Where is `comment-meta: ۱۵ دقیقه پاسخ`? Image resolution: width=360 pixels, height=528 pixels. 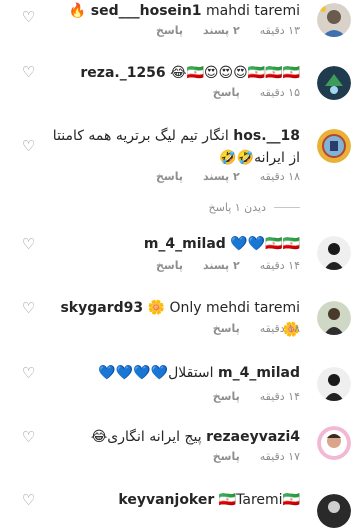
comment-meta: ۱۵ دقیقه پاسخ is located at coordinates (256, 93).